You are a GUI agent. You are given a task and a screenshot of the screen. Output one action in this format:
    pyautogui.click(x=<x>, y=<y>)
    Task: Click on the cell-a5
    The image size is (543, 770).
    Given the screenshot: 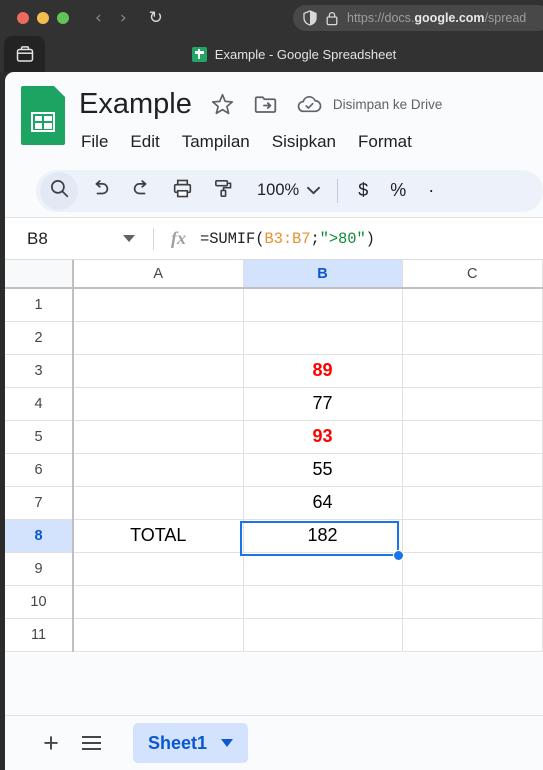 What is the action you would take?
    pyautogui.click(x=158, y=437)
    